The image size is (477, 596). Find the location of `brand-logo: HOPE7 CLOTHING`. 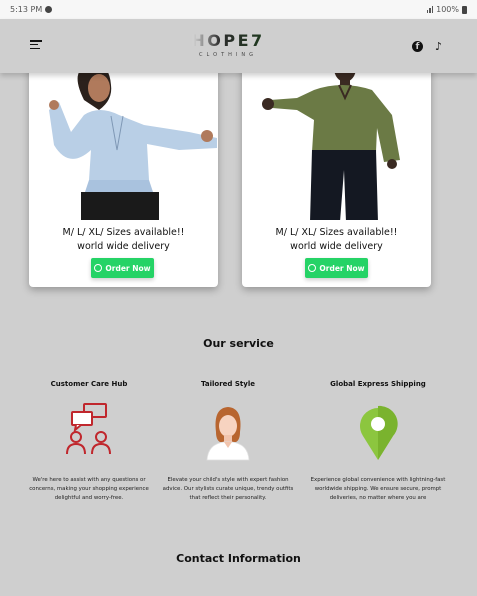

brand-logo: HOPE7 CLOTHING is located at coordinates (228, 44).